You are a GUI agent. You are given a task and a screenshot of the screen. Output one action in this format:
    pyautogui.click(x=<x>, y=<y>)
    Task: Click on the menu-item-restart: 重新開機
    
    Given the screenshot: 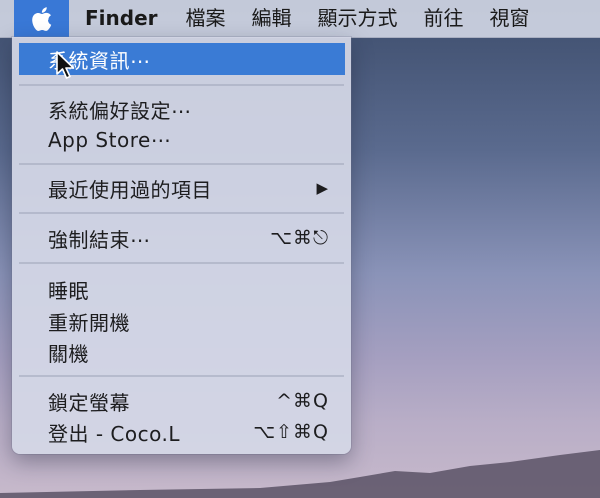 What is the action you would take?
    pyautogui.click(x=182, y=321)
    